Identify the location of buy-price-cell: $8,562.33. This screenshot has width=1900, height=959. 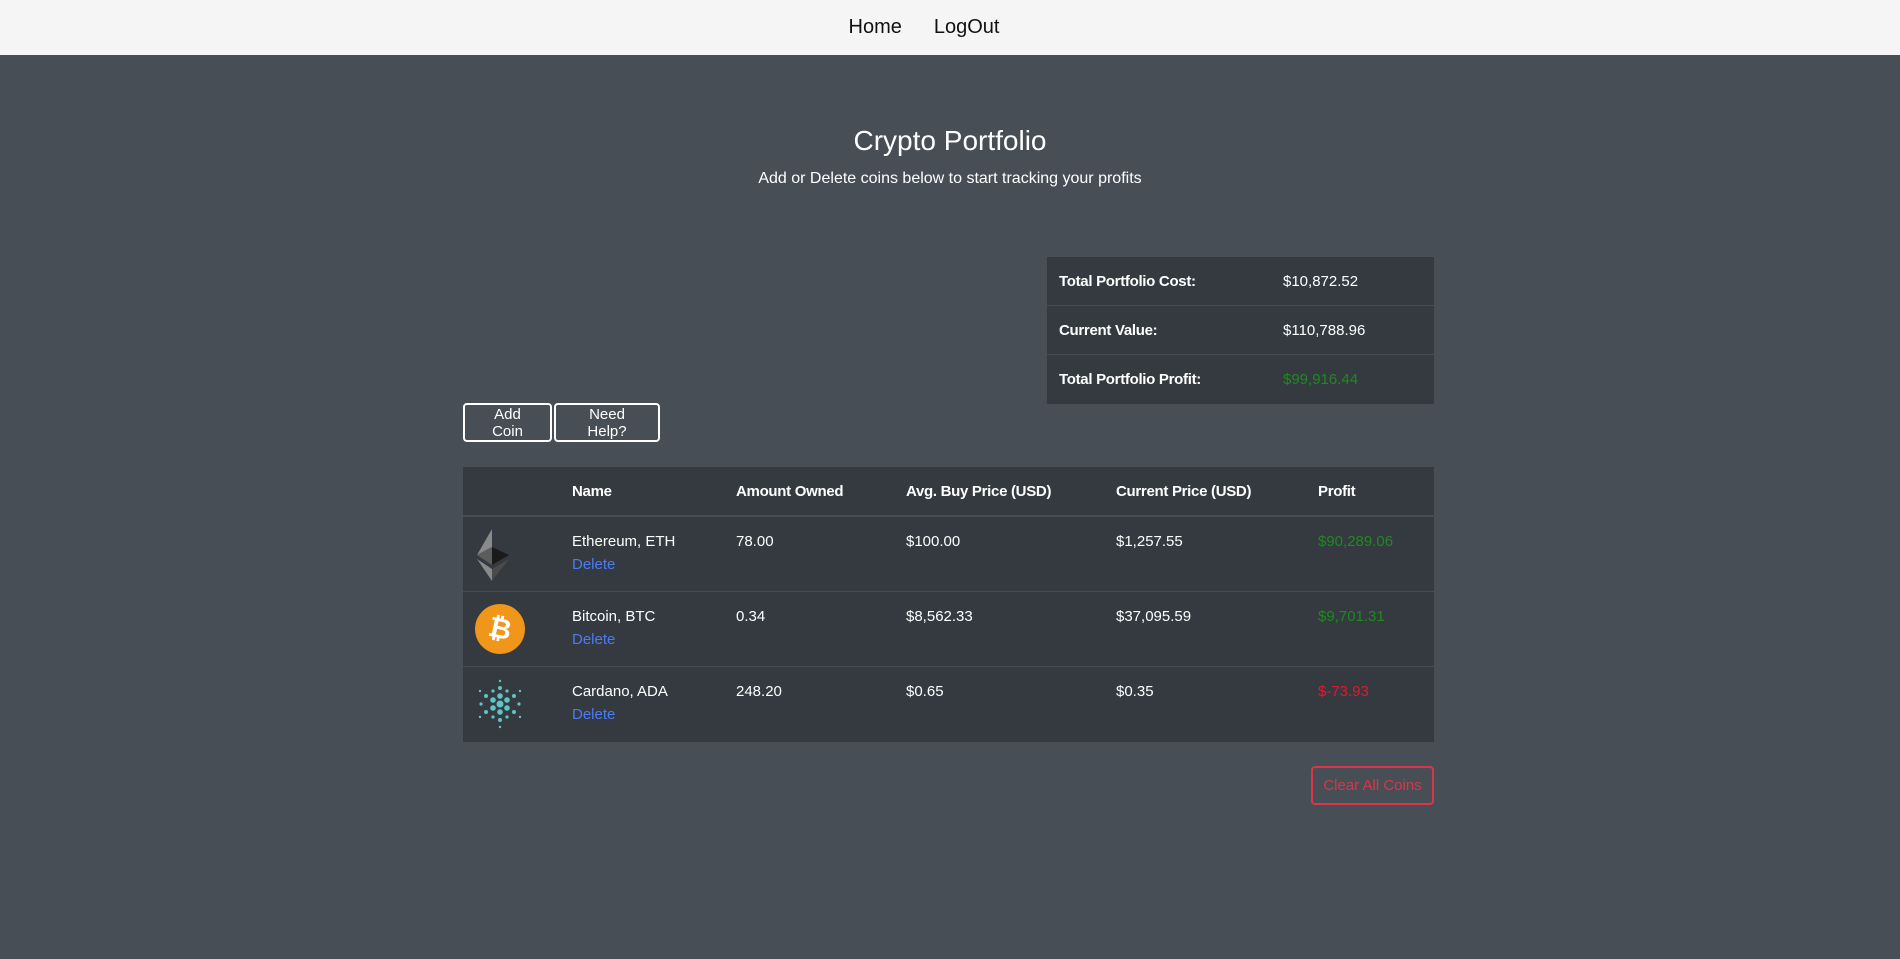
(939, 616).